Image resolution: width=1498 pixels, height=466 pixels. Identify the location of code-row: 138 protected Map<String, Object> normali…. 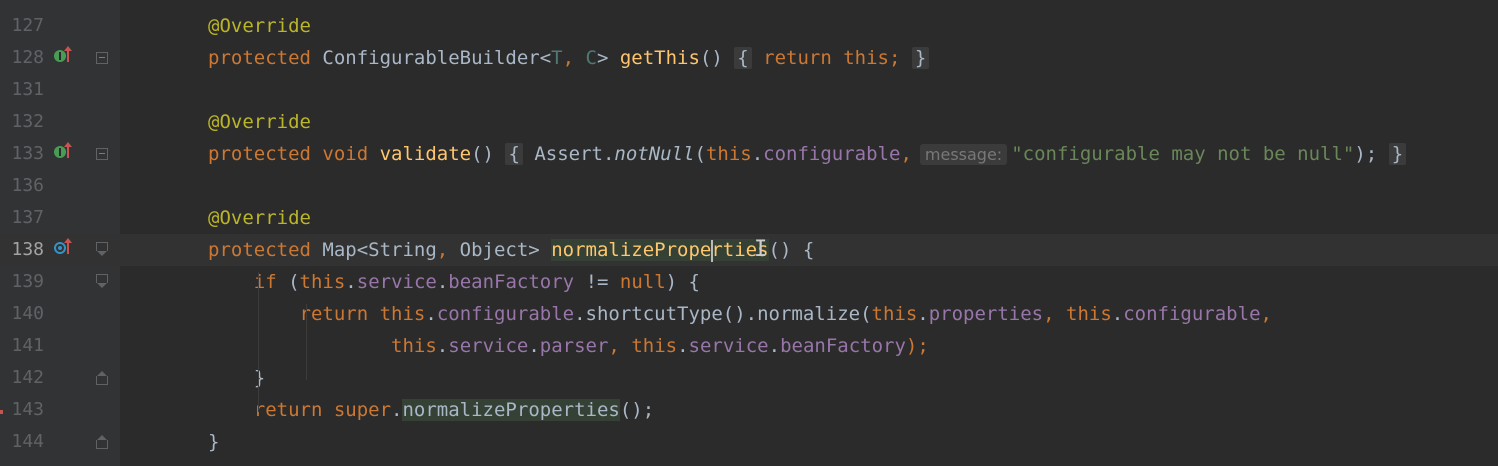
(749, 250).